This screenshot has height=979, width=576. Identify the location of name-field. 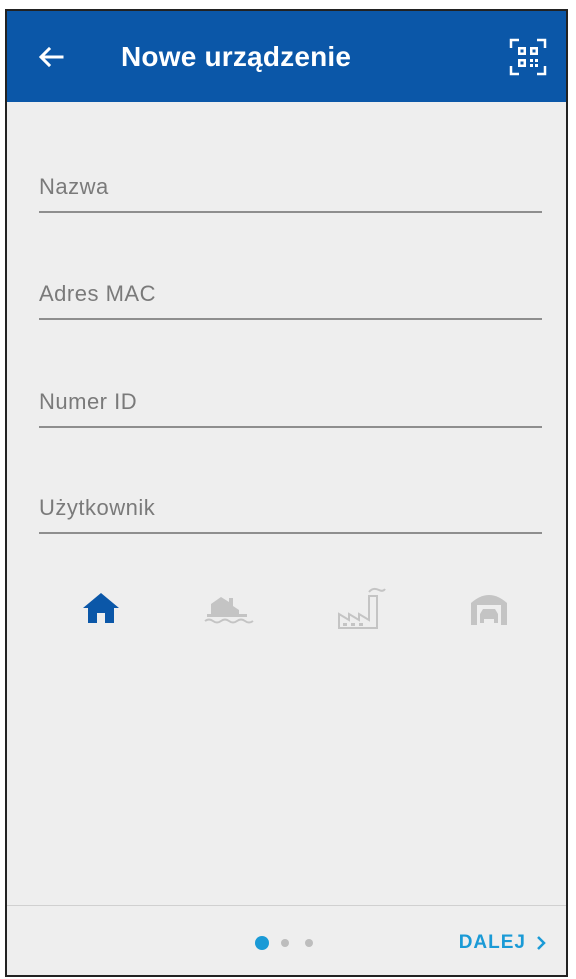
(290, 185).